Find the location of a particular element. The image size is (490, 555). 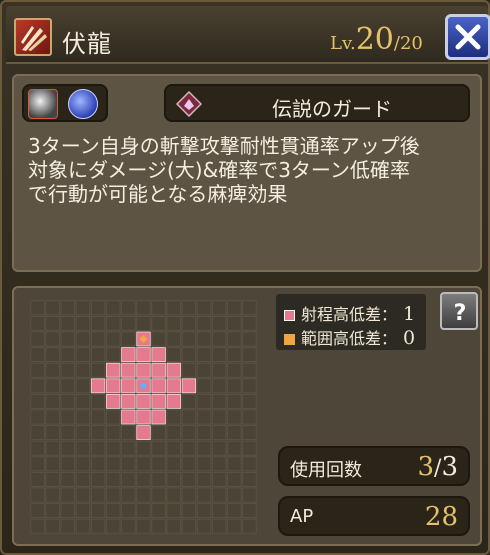

ap-value: 28 is located at coordinates (441, 517).